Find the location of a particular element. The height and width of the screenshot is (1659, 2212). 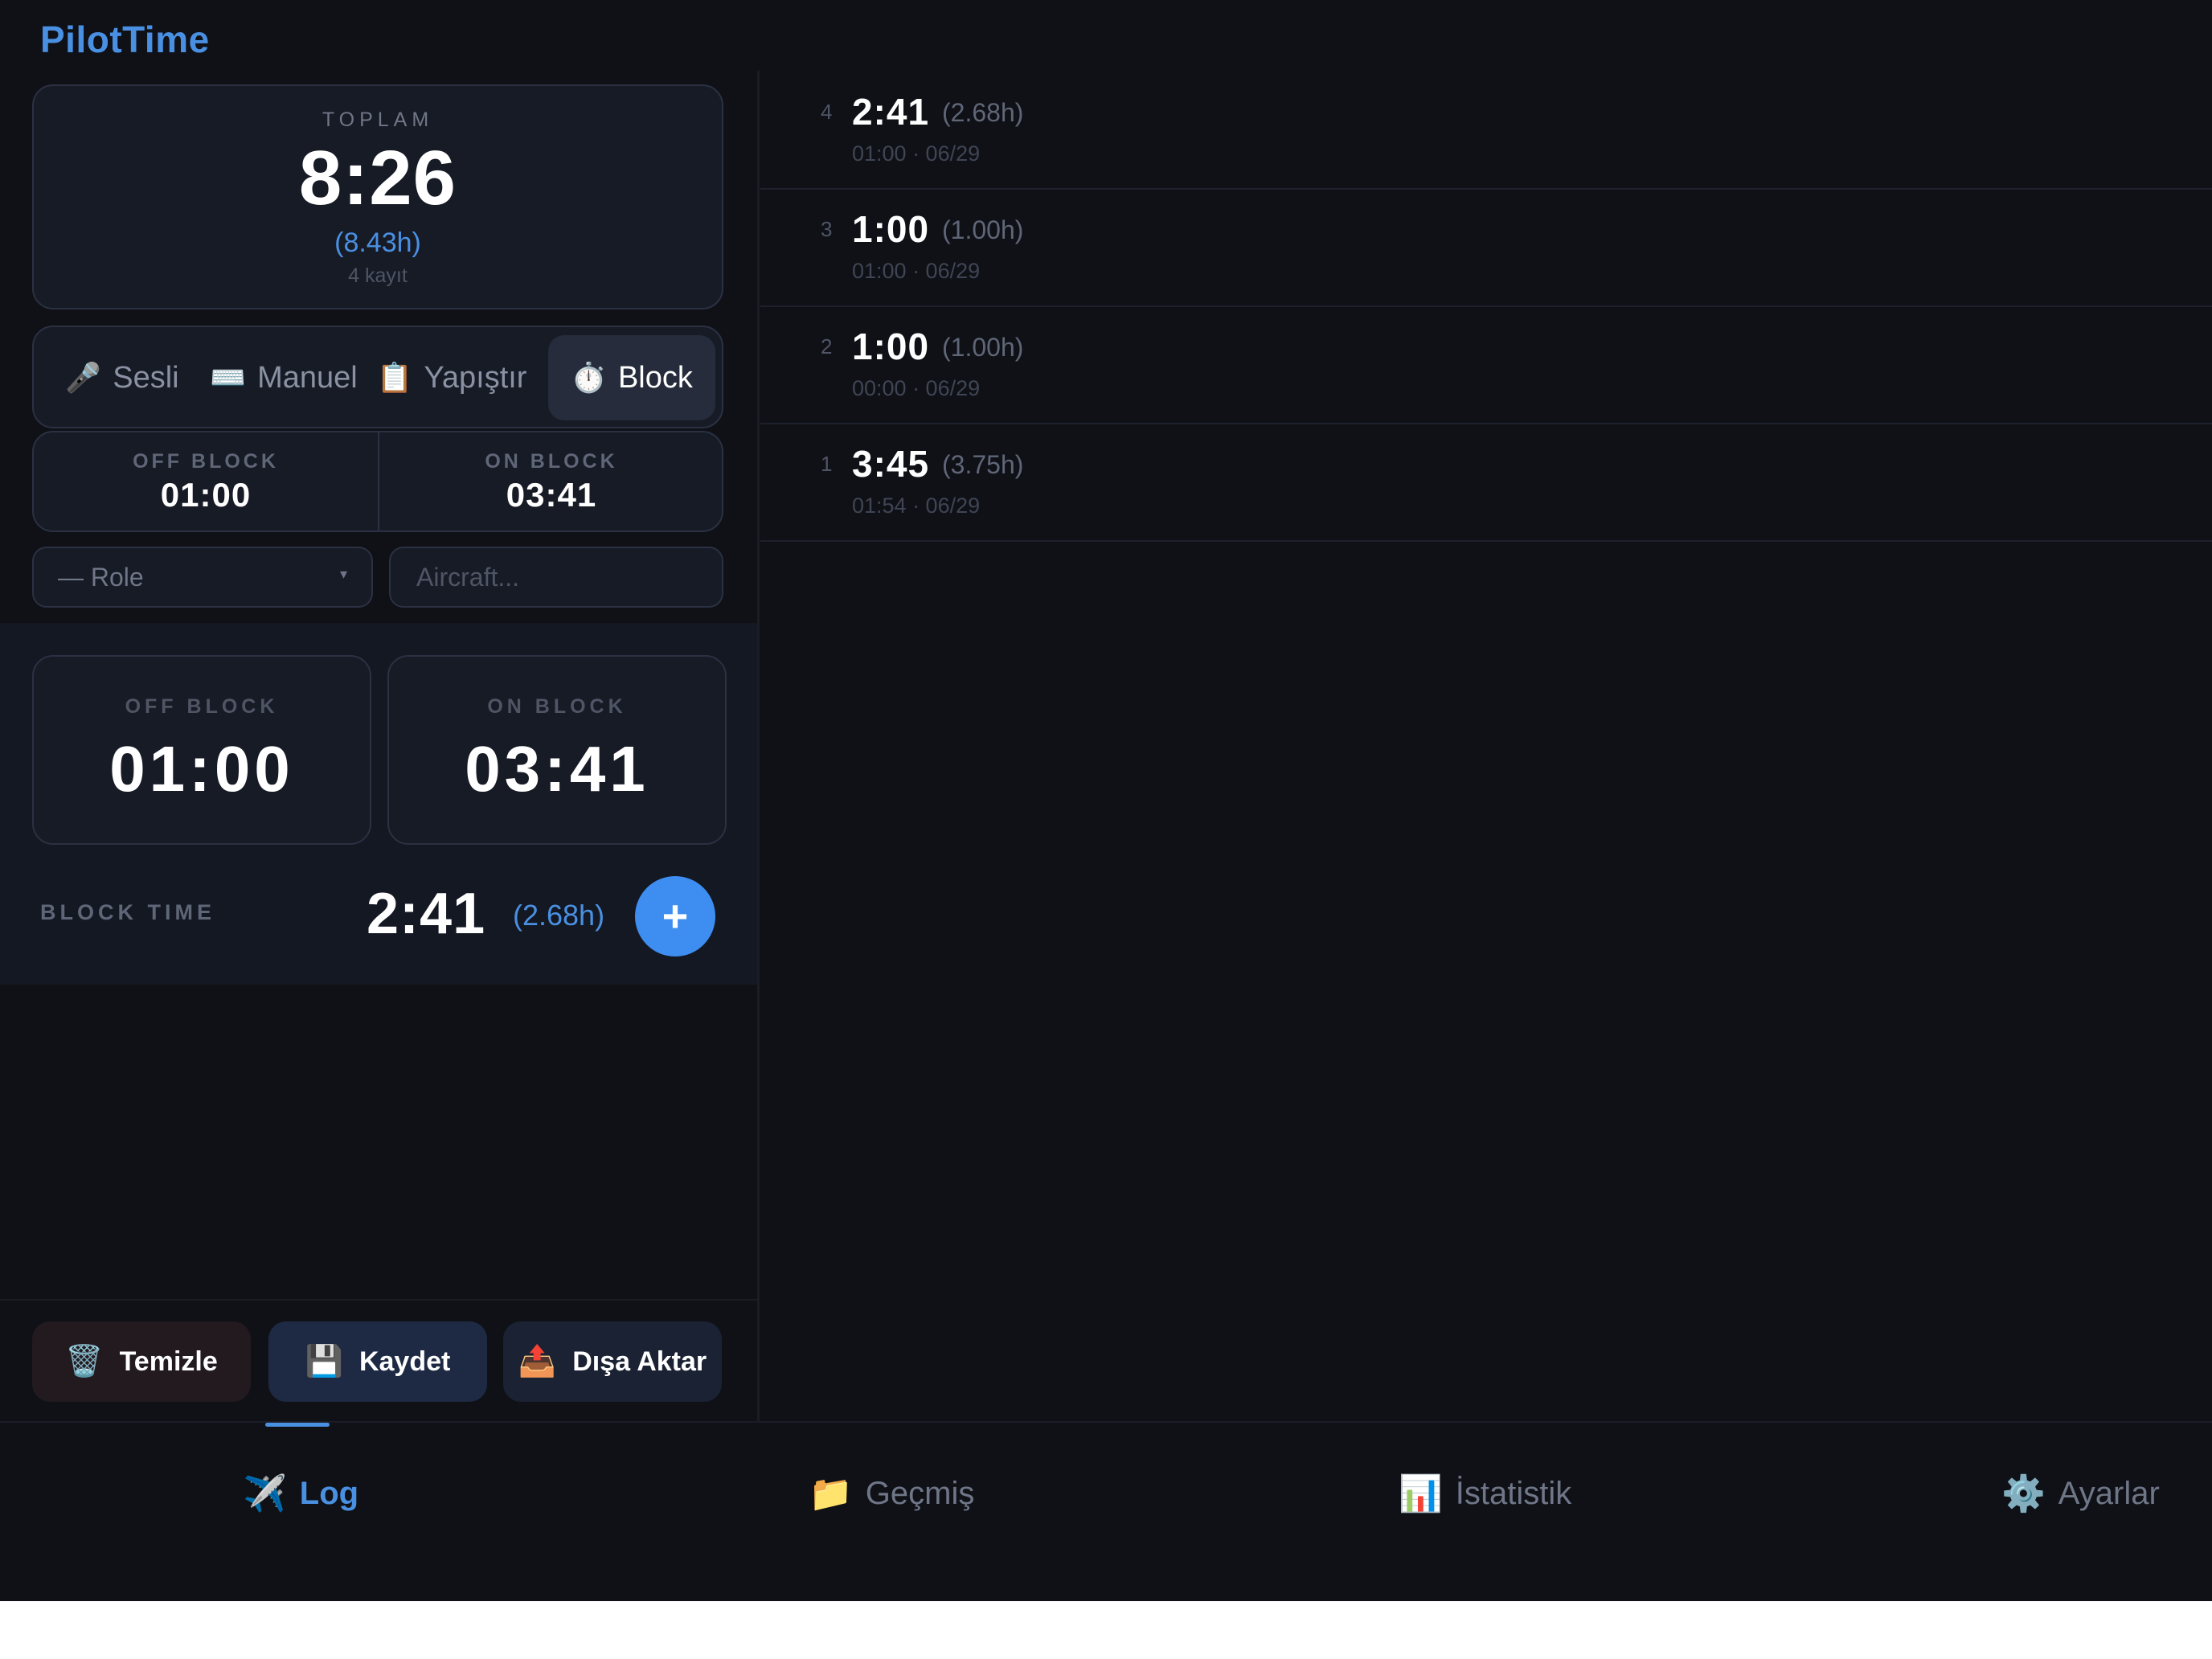

bar-chart-icon: 📊 is located at coordinates (1421, 1494).